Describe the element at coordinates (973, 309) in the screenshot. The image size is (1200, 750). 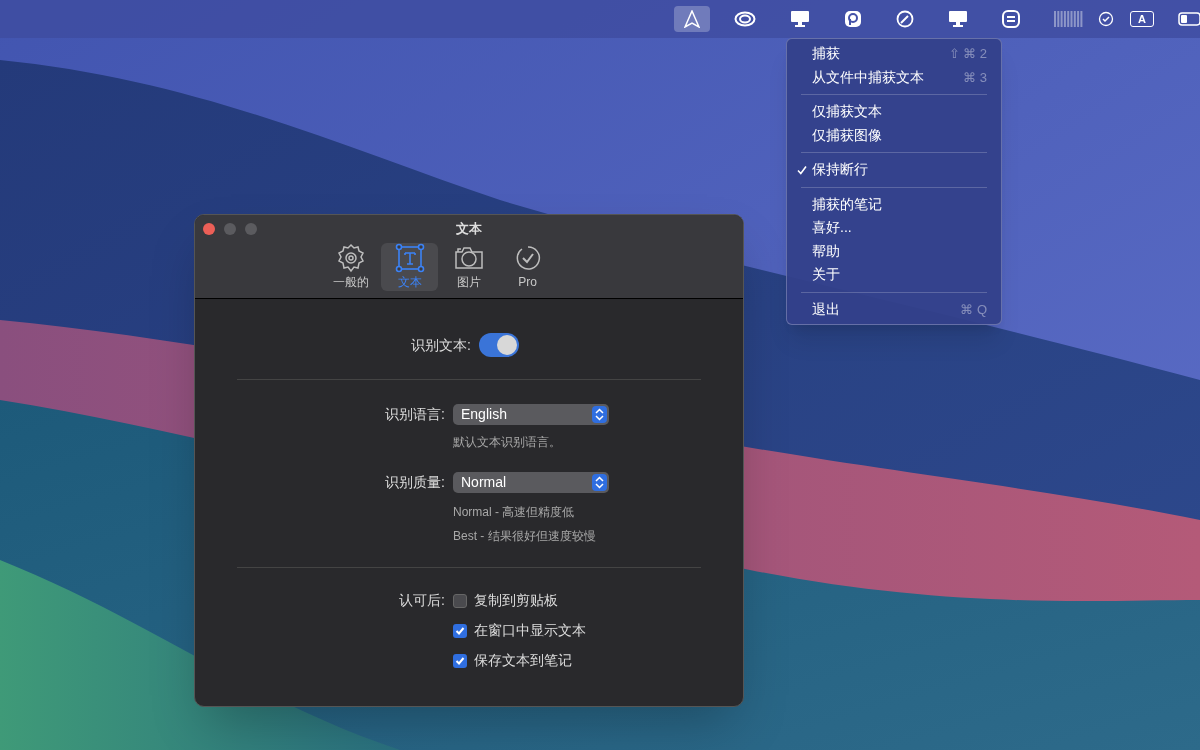
I see `shortcut-label: ⌘ Q` at that location.